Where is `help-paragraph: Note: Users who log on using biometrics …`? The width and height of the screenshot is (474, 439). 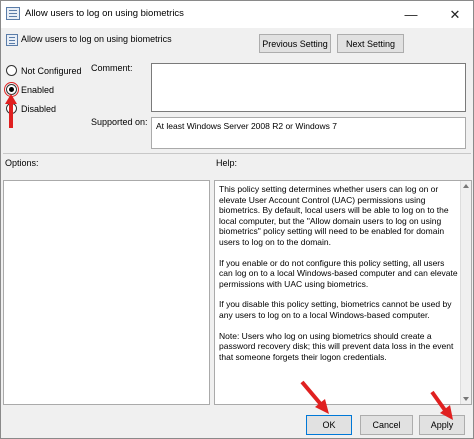
help-paragraph: Note: Users who log on using biometrics … is located at coordinates (336, 346).